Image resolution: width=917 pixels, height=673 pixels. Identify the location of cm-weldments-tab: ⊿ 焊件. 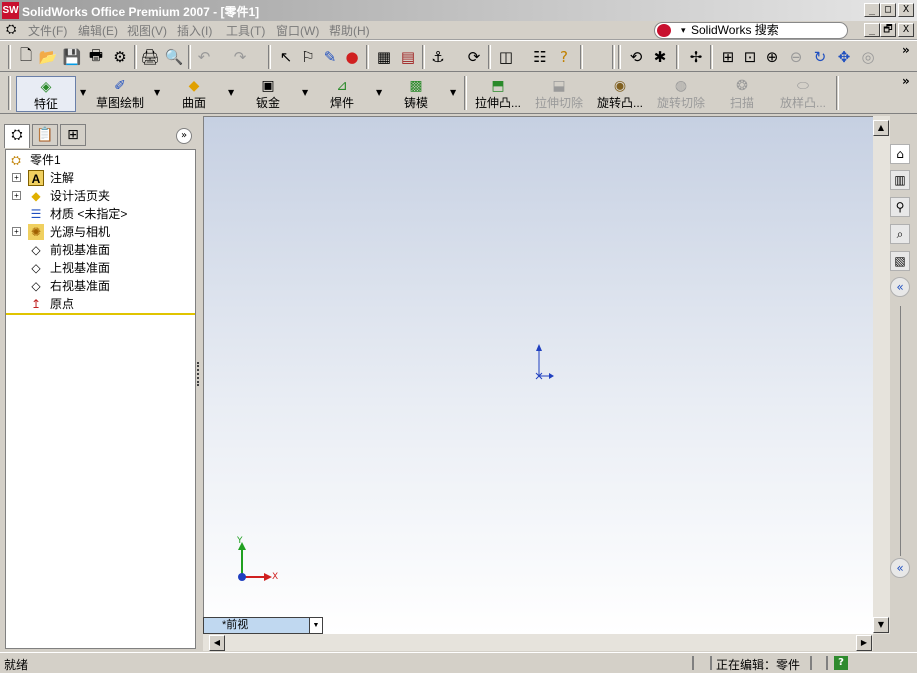
(342, 94).